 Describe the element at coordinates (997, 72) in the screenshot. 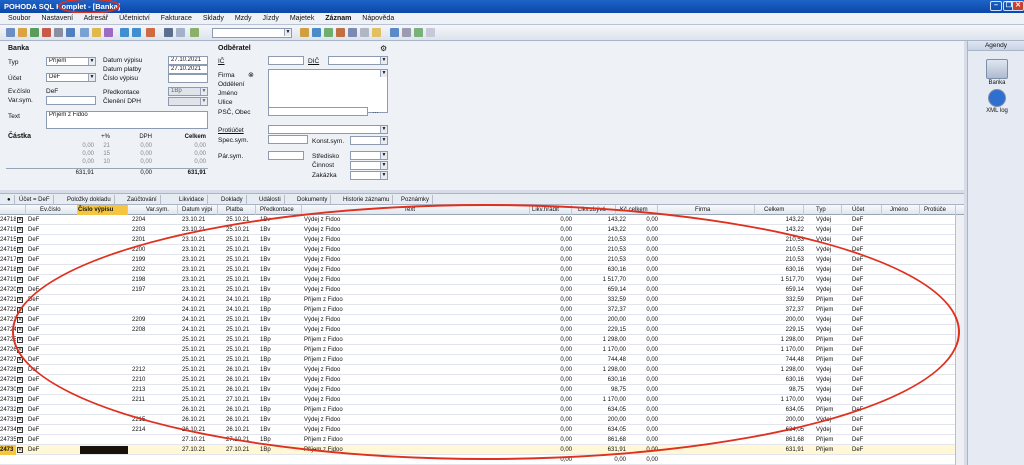

I see `agenda-item-banka: Banka` at that location.